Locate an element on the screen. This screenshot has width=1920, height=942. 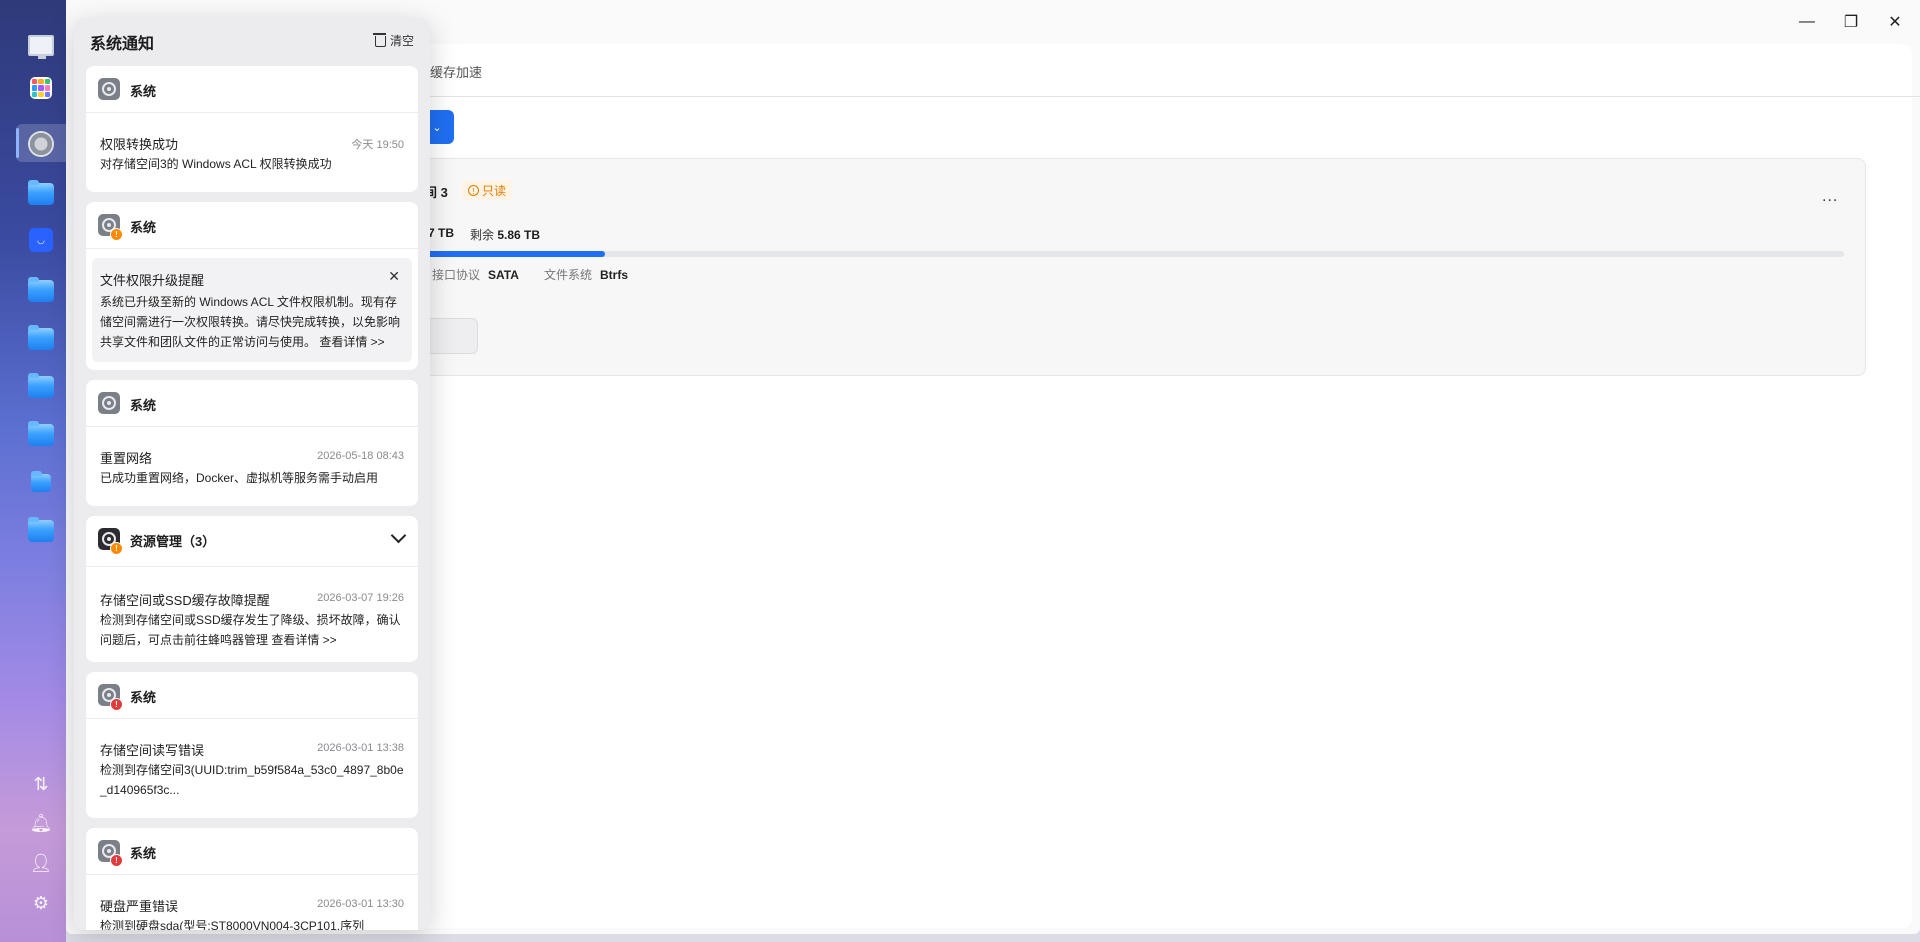
notification-time: 2026-05-18 08:43 is located at coordinates (360, 456).